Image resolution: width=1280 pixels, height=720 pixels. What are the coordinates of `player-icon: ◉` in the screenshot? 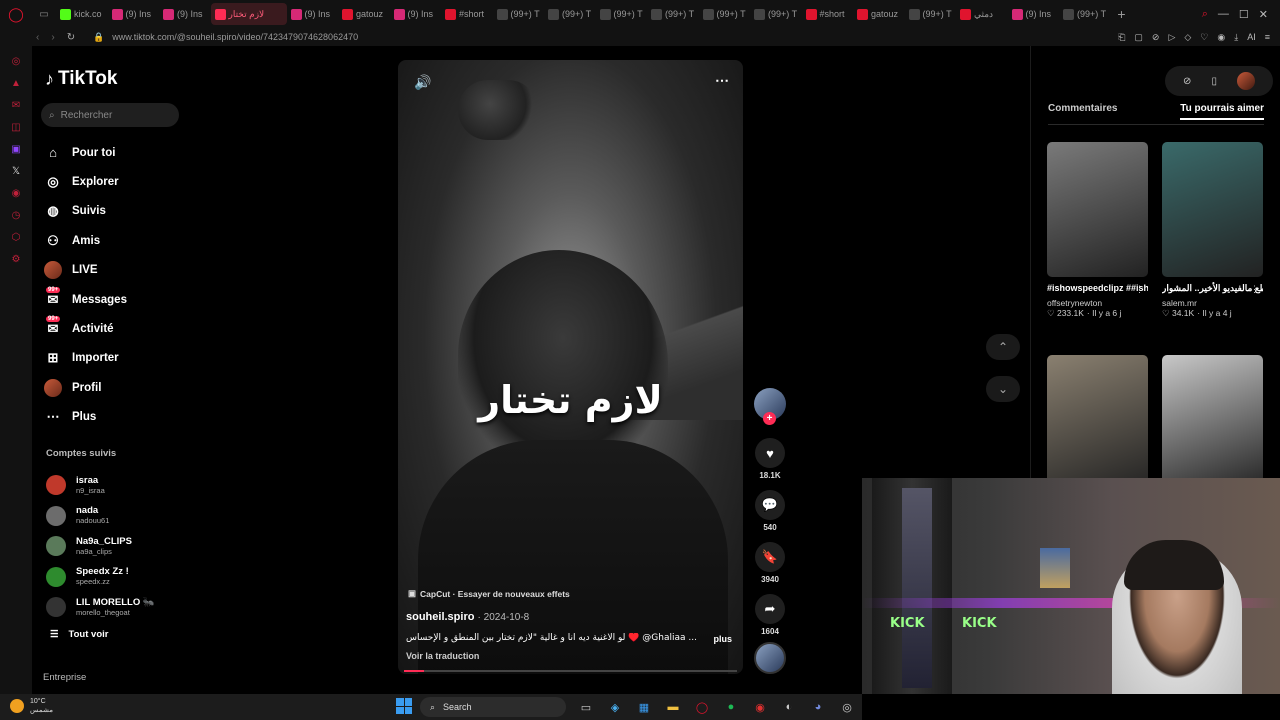 It's located at (16, 193).